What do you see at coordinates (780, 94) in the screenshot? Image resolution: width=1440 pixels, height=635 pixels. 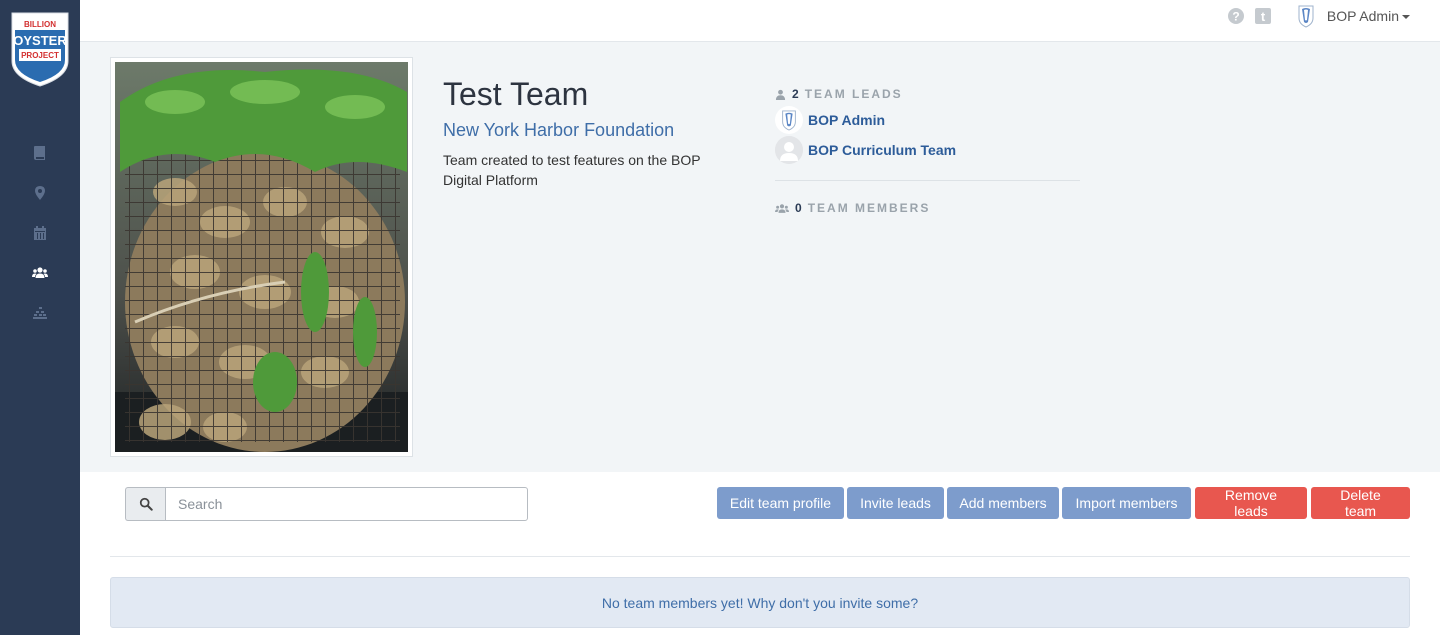 I see `user-icon` at bounding box center [780, 94].